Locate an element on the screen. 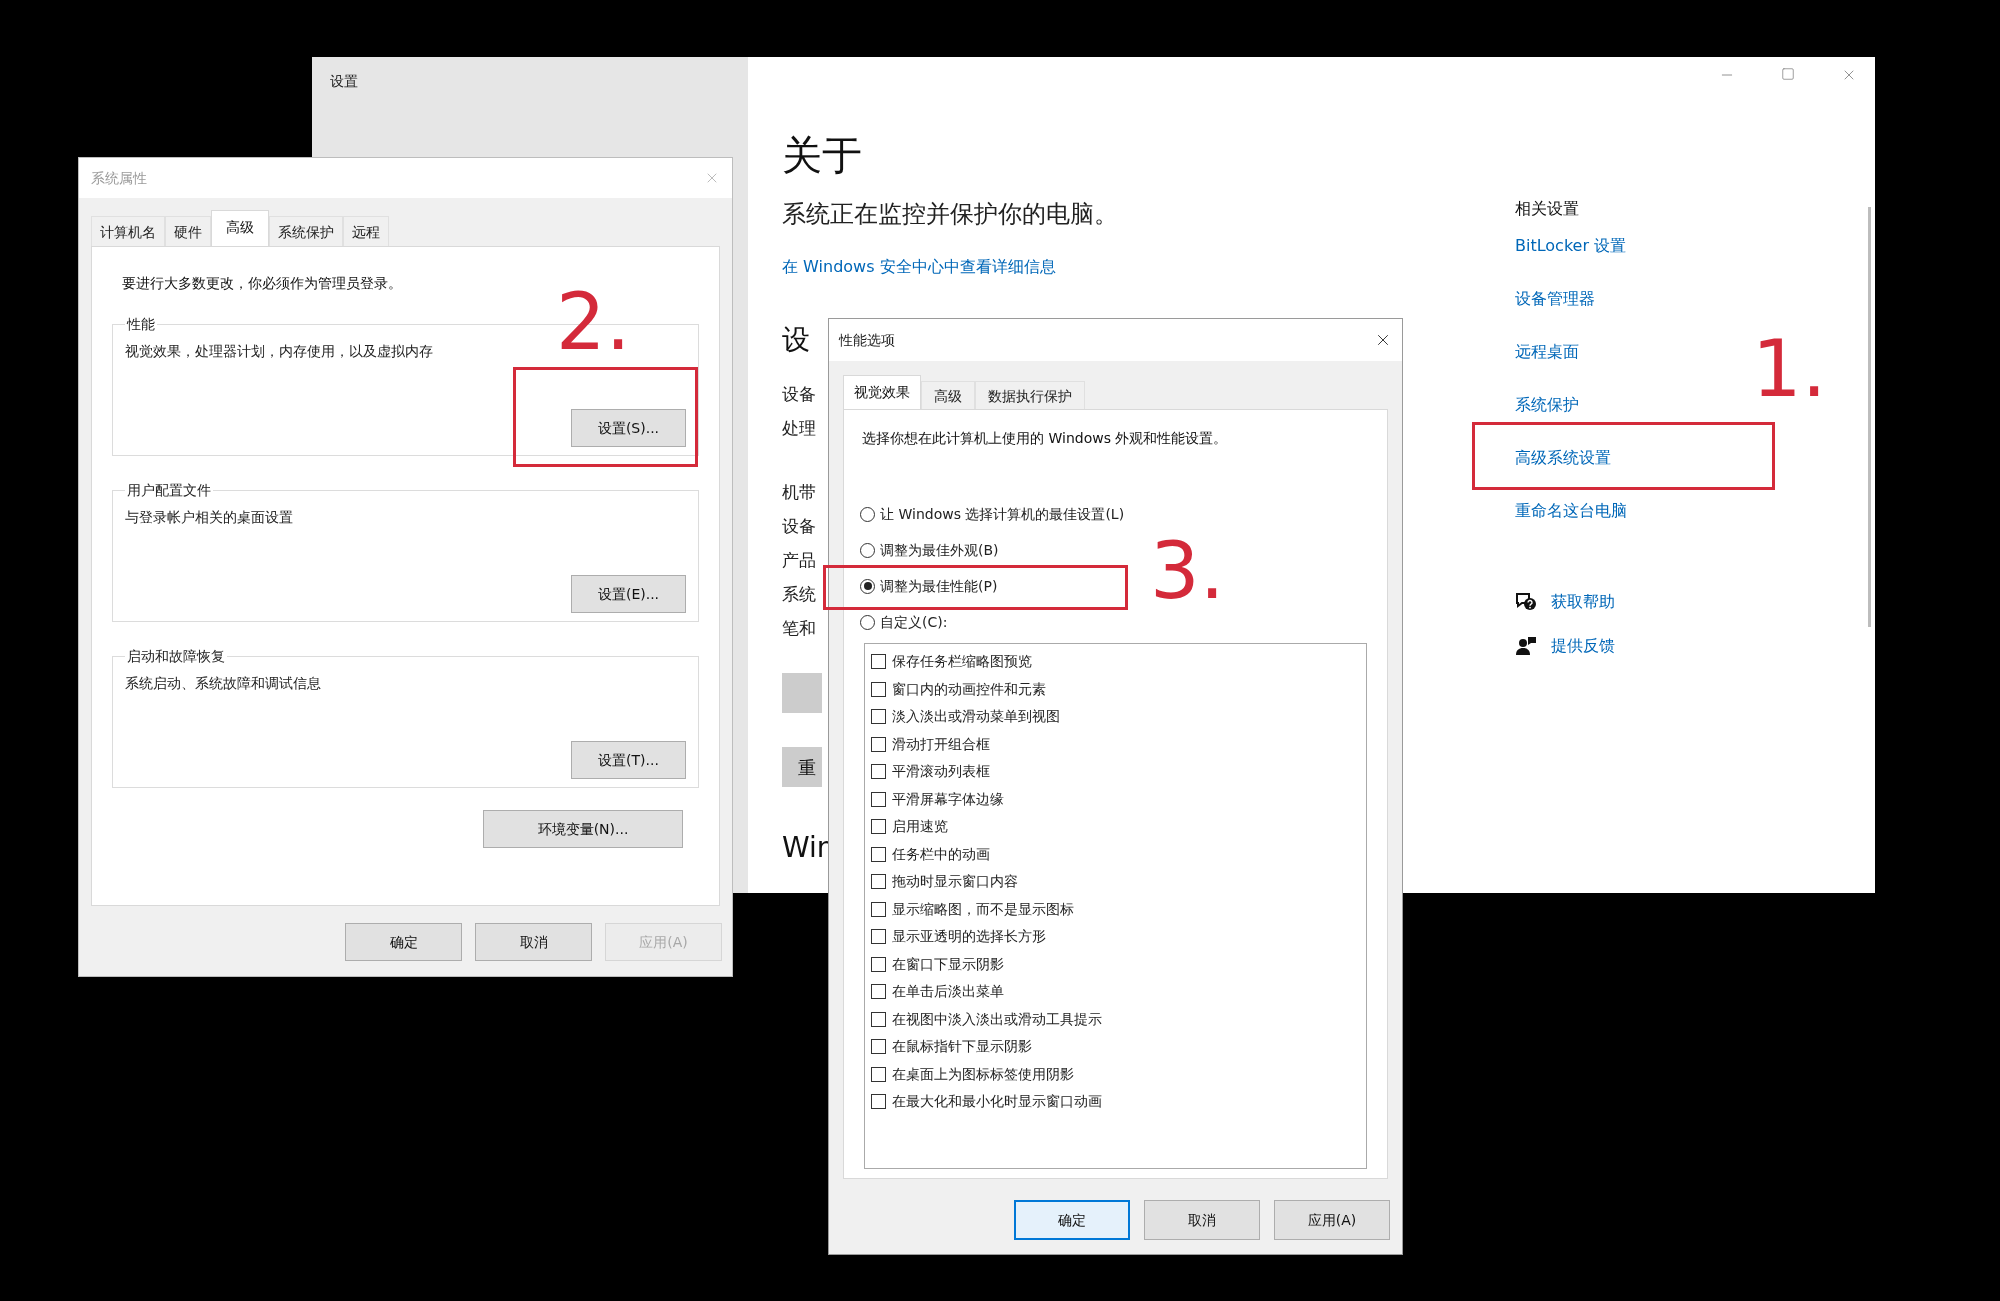 This screenshot has width=2000, height=1301. spec-label: 系统 is located at coordinates (799, 594).